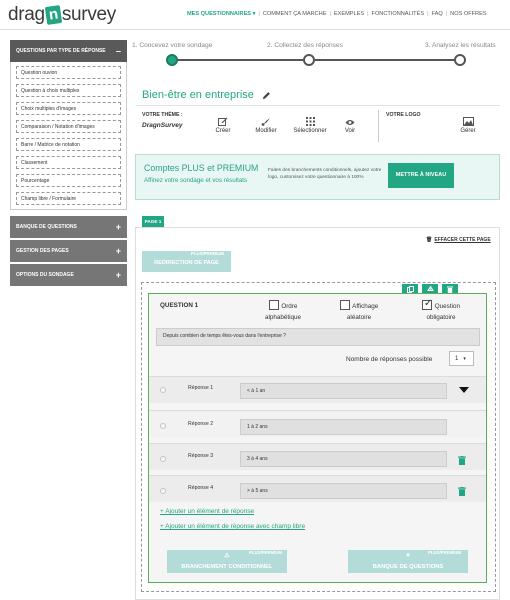 This screenshot has width=510, height=600. Describe the element at coordinates (460, 60) in the screenshot. I see `step-3-dot` at that location.